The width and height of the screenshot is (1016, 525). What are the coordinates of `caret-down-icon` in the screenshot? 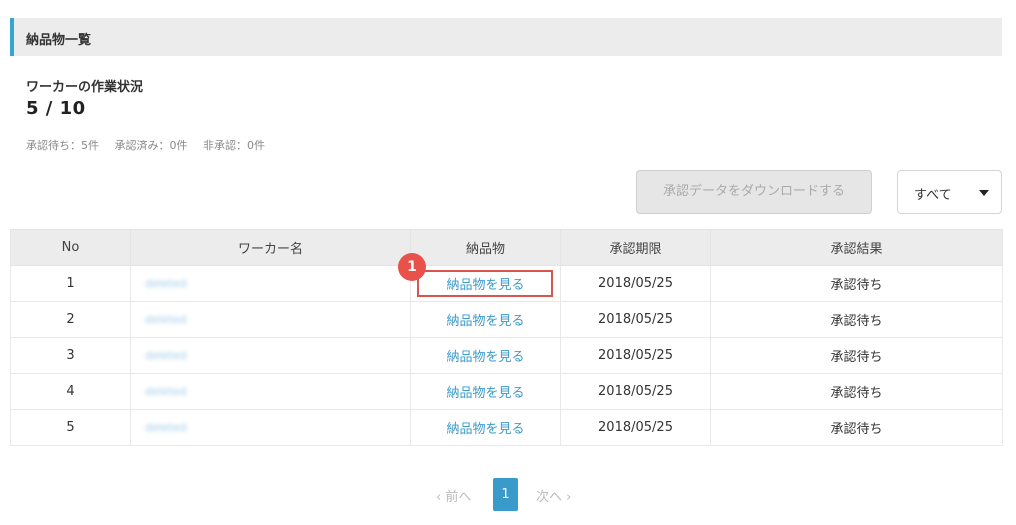 It's located at (984, 193).